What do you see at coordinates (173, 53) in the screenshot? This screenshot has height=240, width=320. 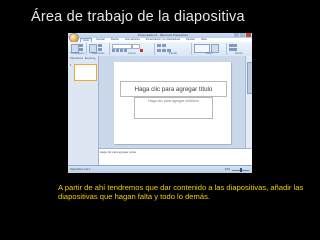 I see `ribbon-group-label: Párrafo` at bounding box center [173, 53].